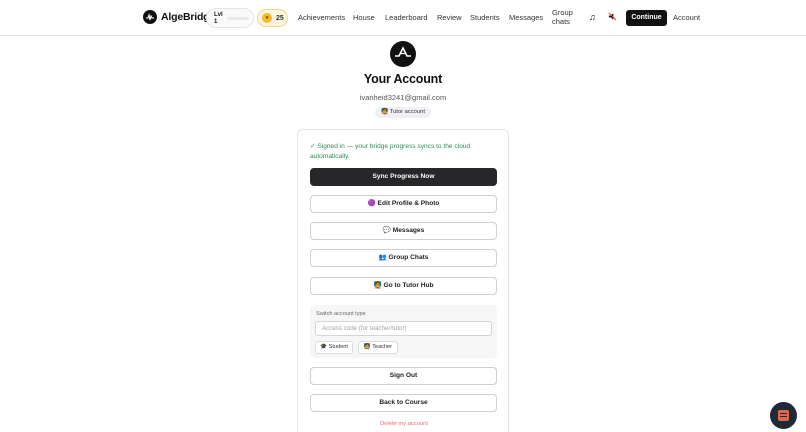 The width and height of the screenshot is (806, 432). Describe the element at coordinates (238, 18) in the screenshot. I see `level-progress-bar` at that location.